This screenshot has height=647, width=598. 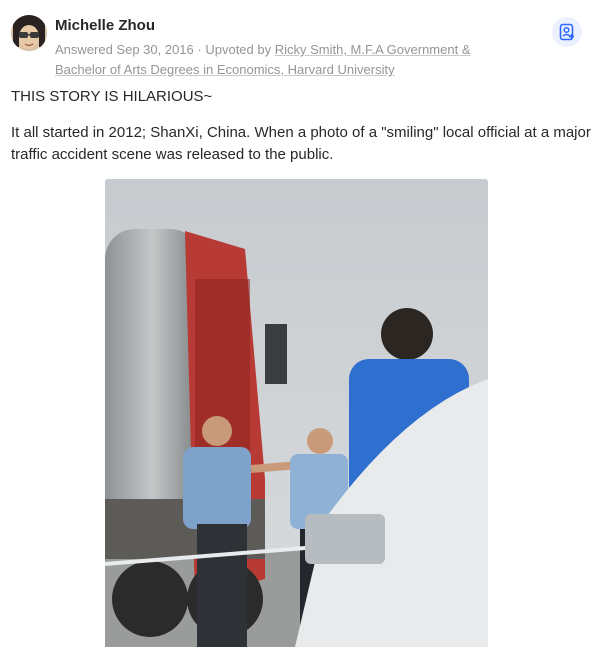 I want to click on author-name: Michelle Zhou, so click(x=105, y=25).